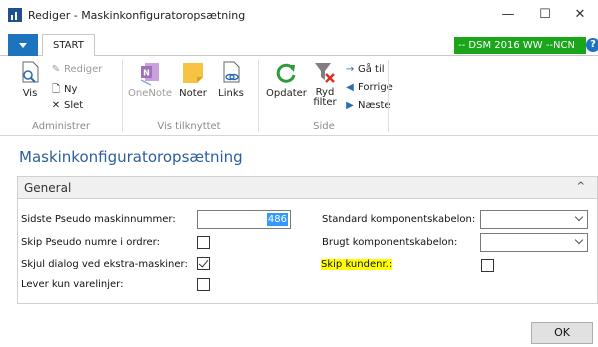  I want to click on onenote-icon: N, so click(150, 73).